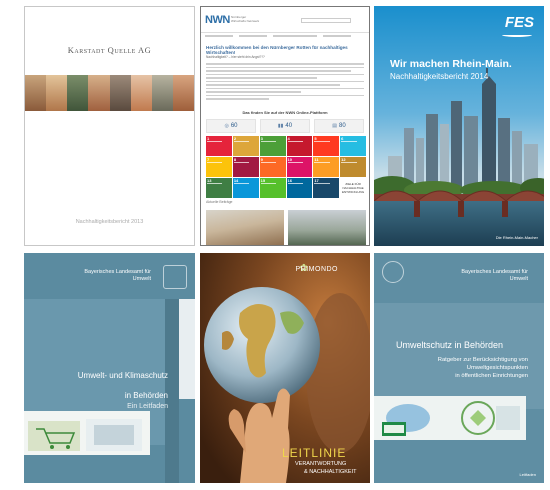  Describe the element at coordinates (272, 146) in the screenshot. I see `sdg-tile: 3` at that location.